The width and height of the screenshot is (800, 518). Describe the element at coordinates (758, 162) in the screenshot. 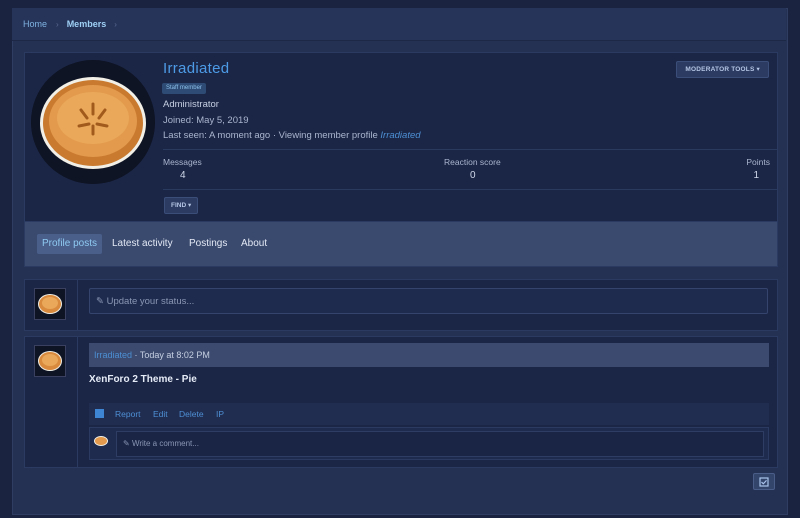

I see `stat-label-points: Points` at that location.